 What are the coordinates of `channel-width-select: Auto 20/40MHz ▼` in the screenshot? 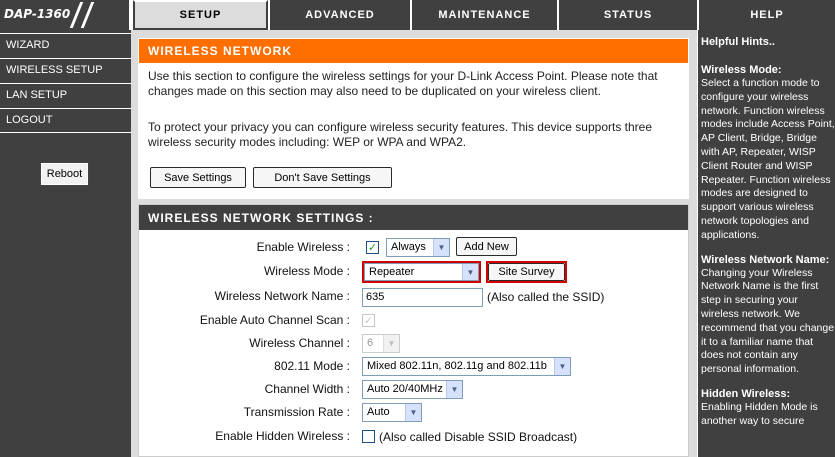 It's located at (412, 389).